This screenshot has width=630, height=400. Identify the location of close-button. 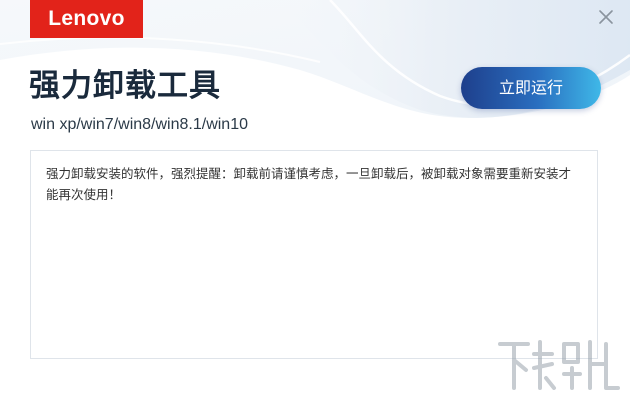
(606, 17).